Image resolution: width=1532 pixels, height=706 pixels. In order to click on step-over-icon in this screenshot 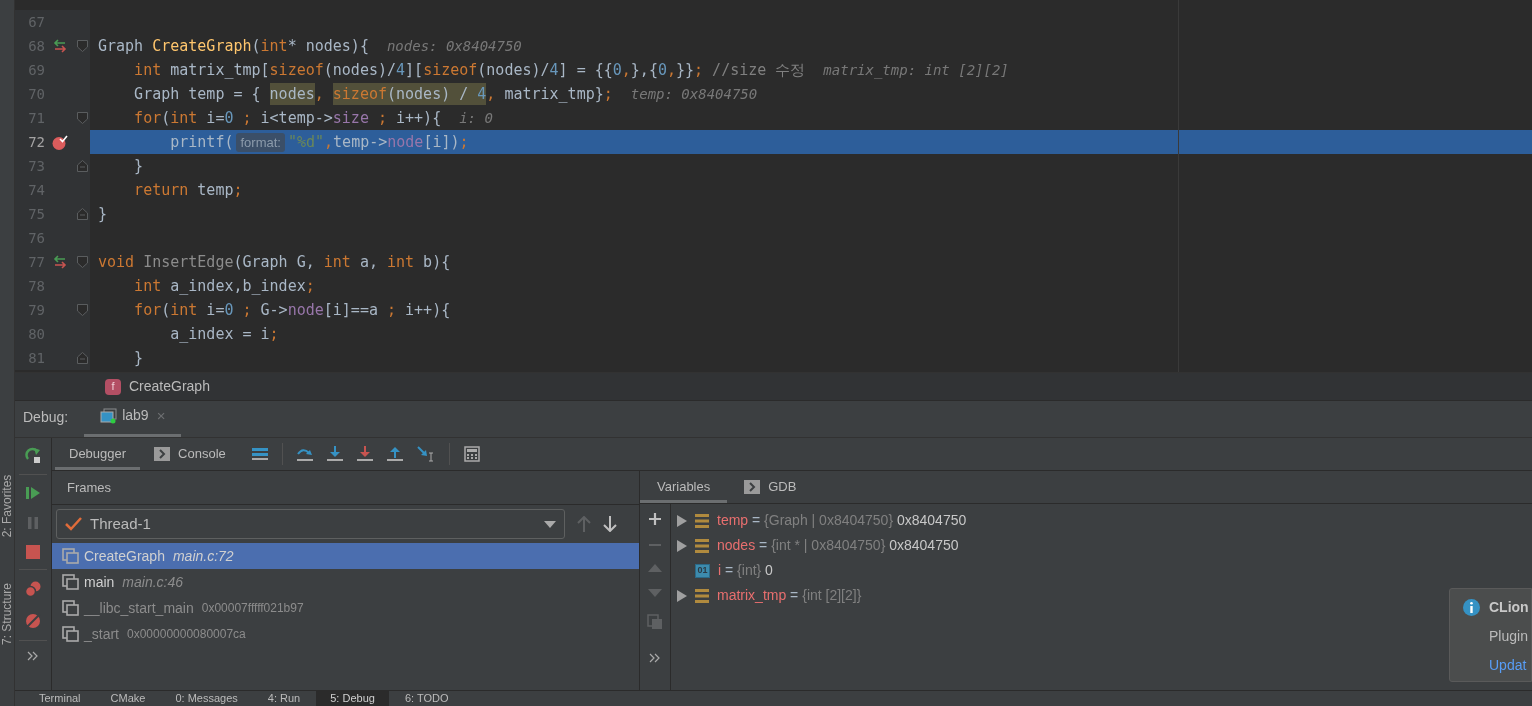, I will do `click(304, 454)`.